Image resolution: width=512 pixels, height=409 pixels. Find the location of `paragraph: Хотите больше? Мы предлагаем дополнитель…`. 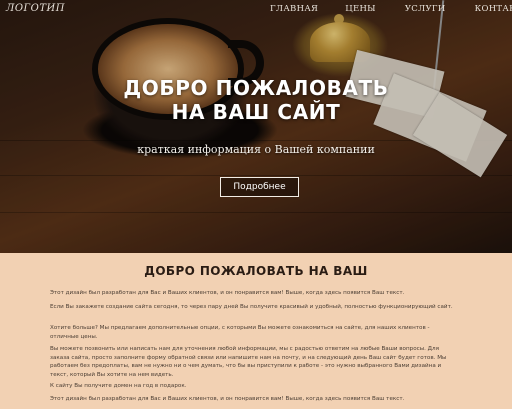

paragraph: Хотите больше? Мы предлагаем дополнитель… is located at coordinates (240, 332).